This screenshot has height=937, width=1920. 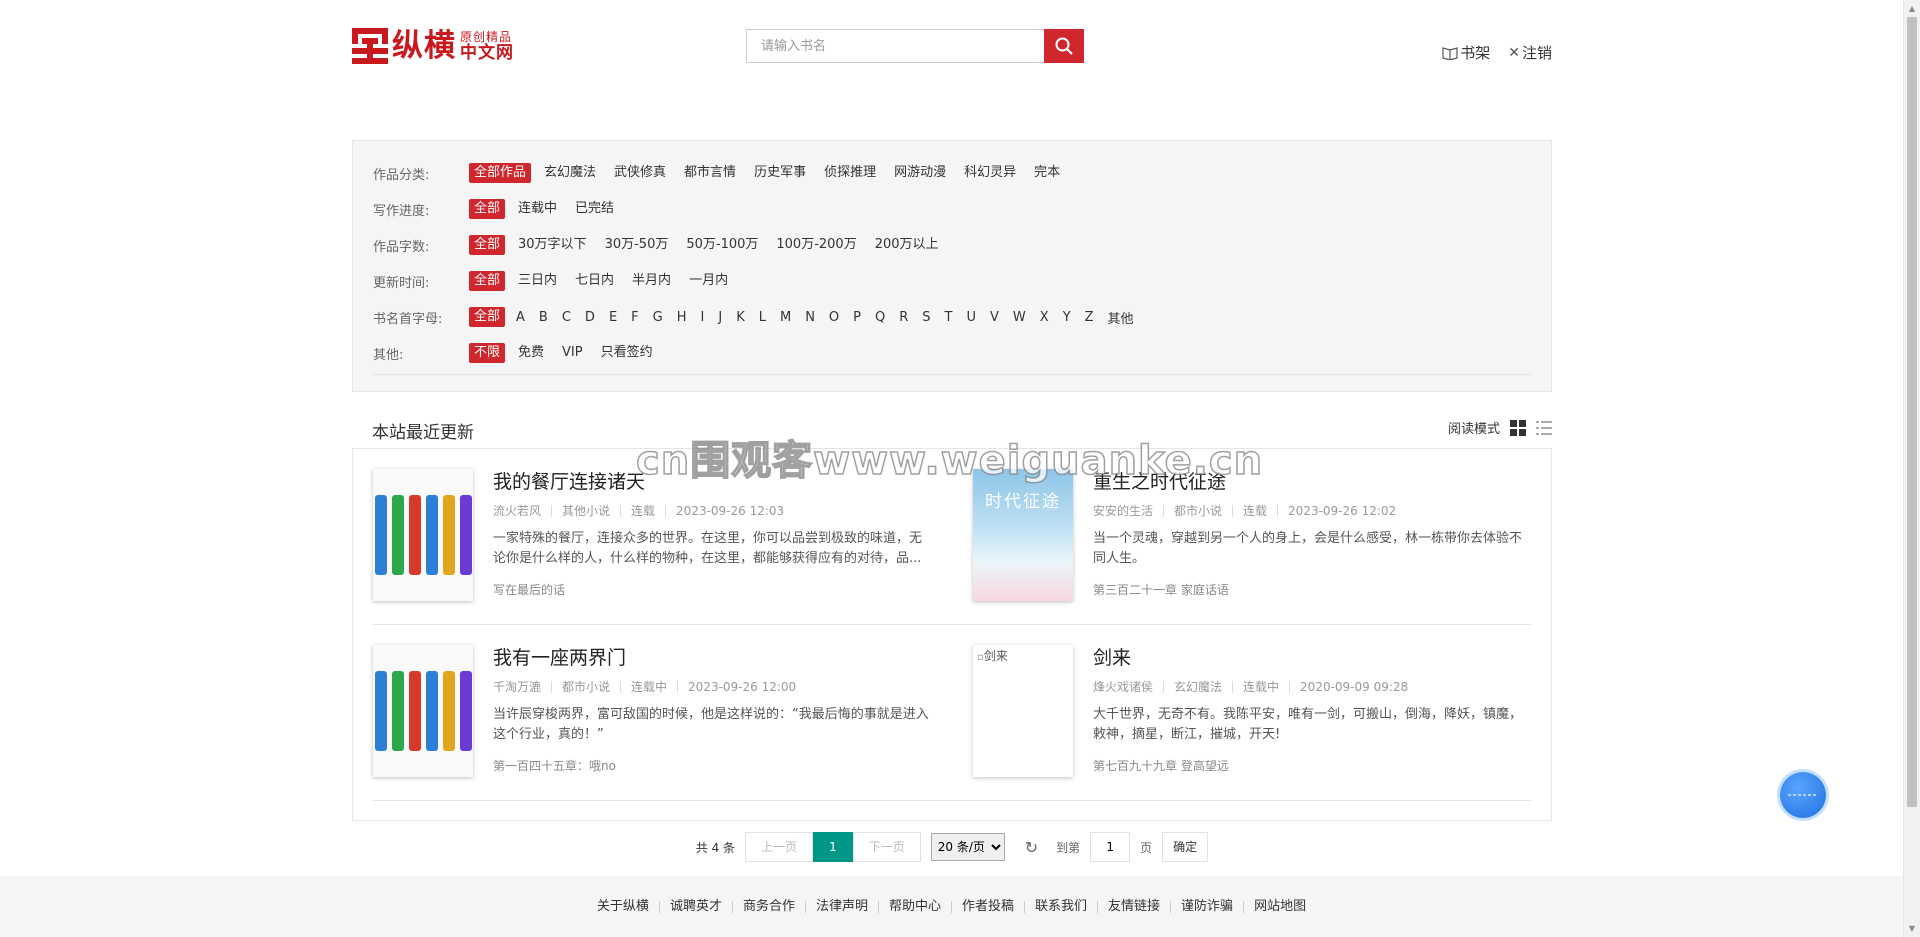 I want to click on filter-letter-v: V, so click(x=994, y=317).